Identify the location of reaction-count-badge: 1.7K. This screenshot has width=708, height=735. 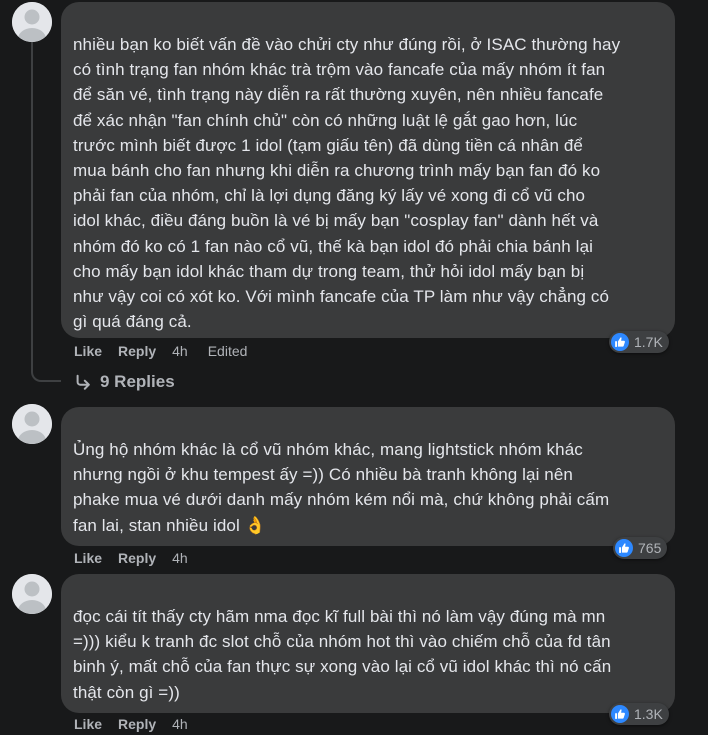
(639, 342).